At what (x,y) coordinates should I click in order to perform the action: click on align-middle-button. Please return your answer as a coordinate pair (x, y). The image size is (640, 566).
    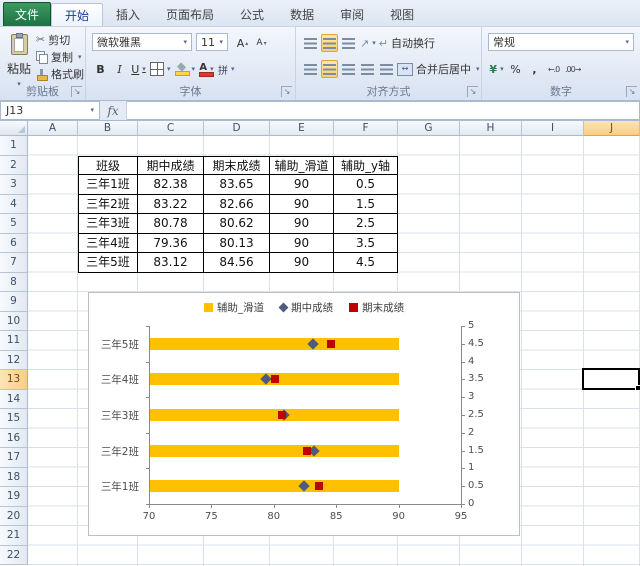
    Looking at the image, I should click on (329, 43).